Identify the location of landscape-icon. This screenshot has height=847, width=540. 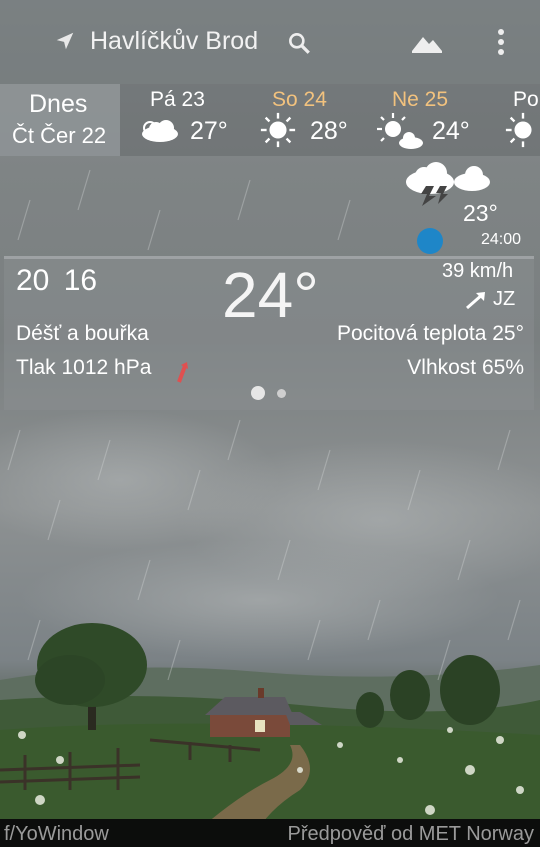
(427, 42).